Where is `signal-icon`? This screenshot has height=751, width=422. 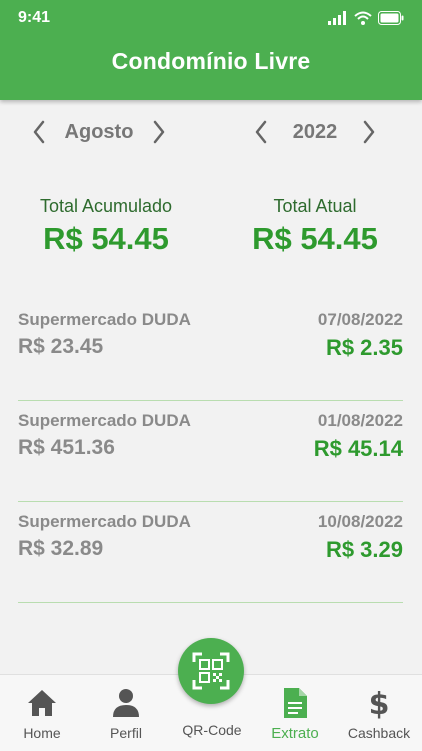 signal-icon is located at coordinates (337, 18).